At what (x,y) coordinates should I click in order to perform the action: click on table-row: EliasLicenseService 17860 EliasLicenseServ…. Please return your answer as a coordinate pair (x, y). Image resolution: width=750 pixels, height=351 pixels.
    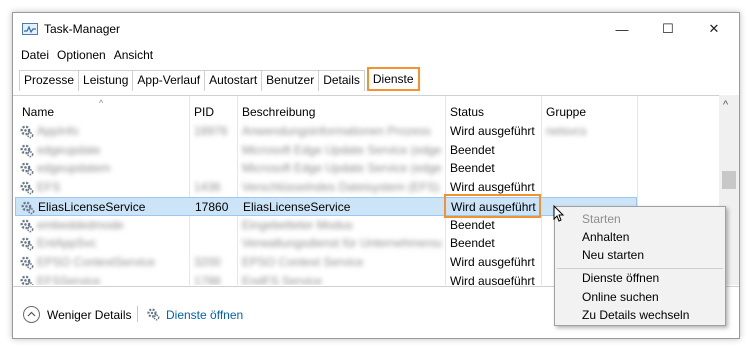
    Looking at the image, I should click on (326, 206).